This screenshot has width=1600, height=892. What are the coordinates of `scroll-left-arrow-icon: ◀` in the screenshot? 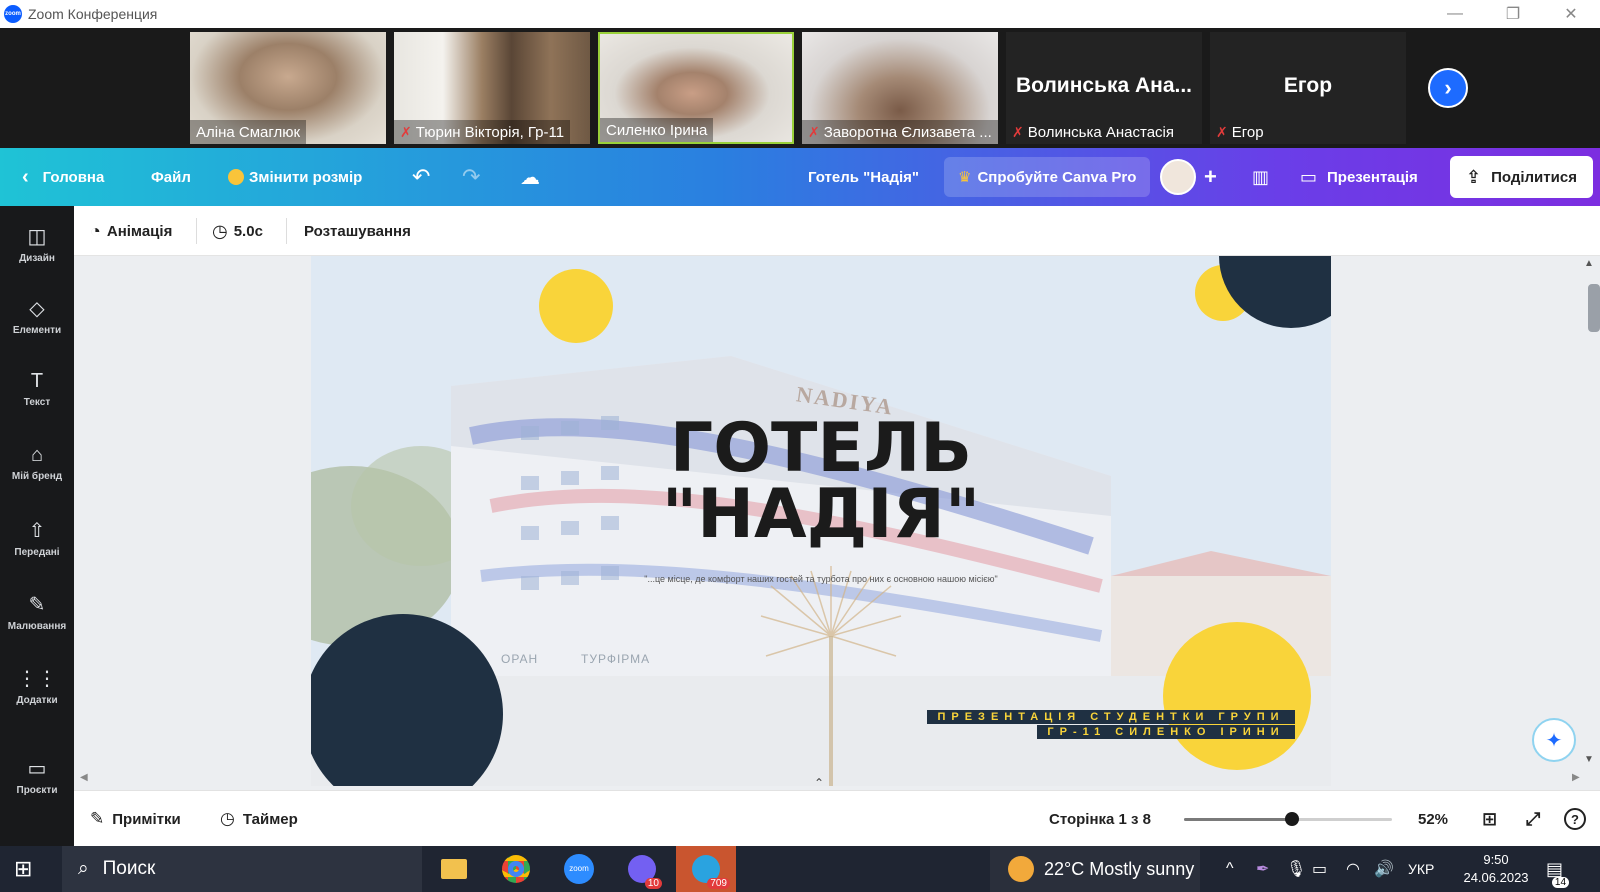 It's located at (84, 777).